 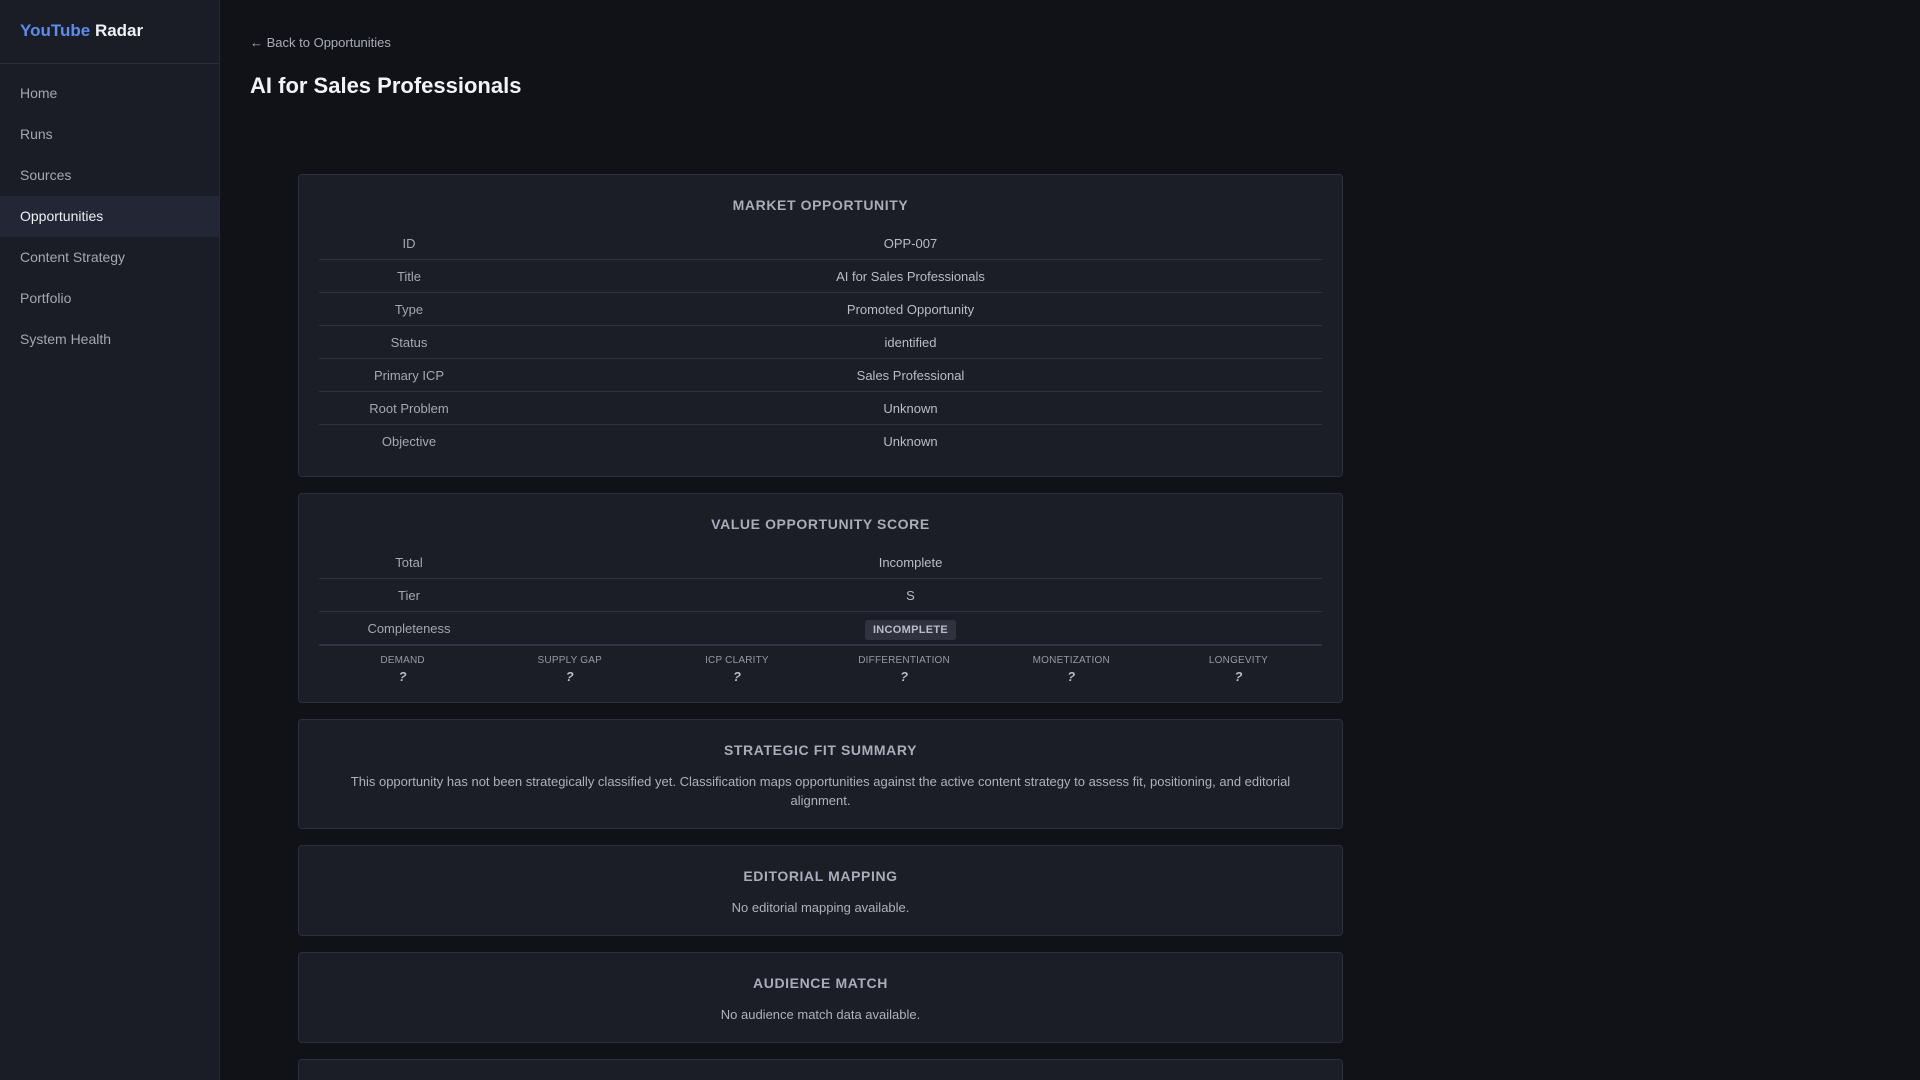 I want to click on back-to-opportunities-link: ← Back to Opportunities, so click(x=320, y=42).